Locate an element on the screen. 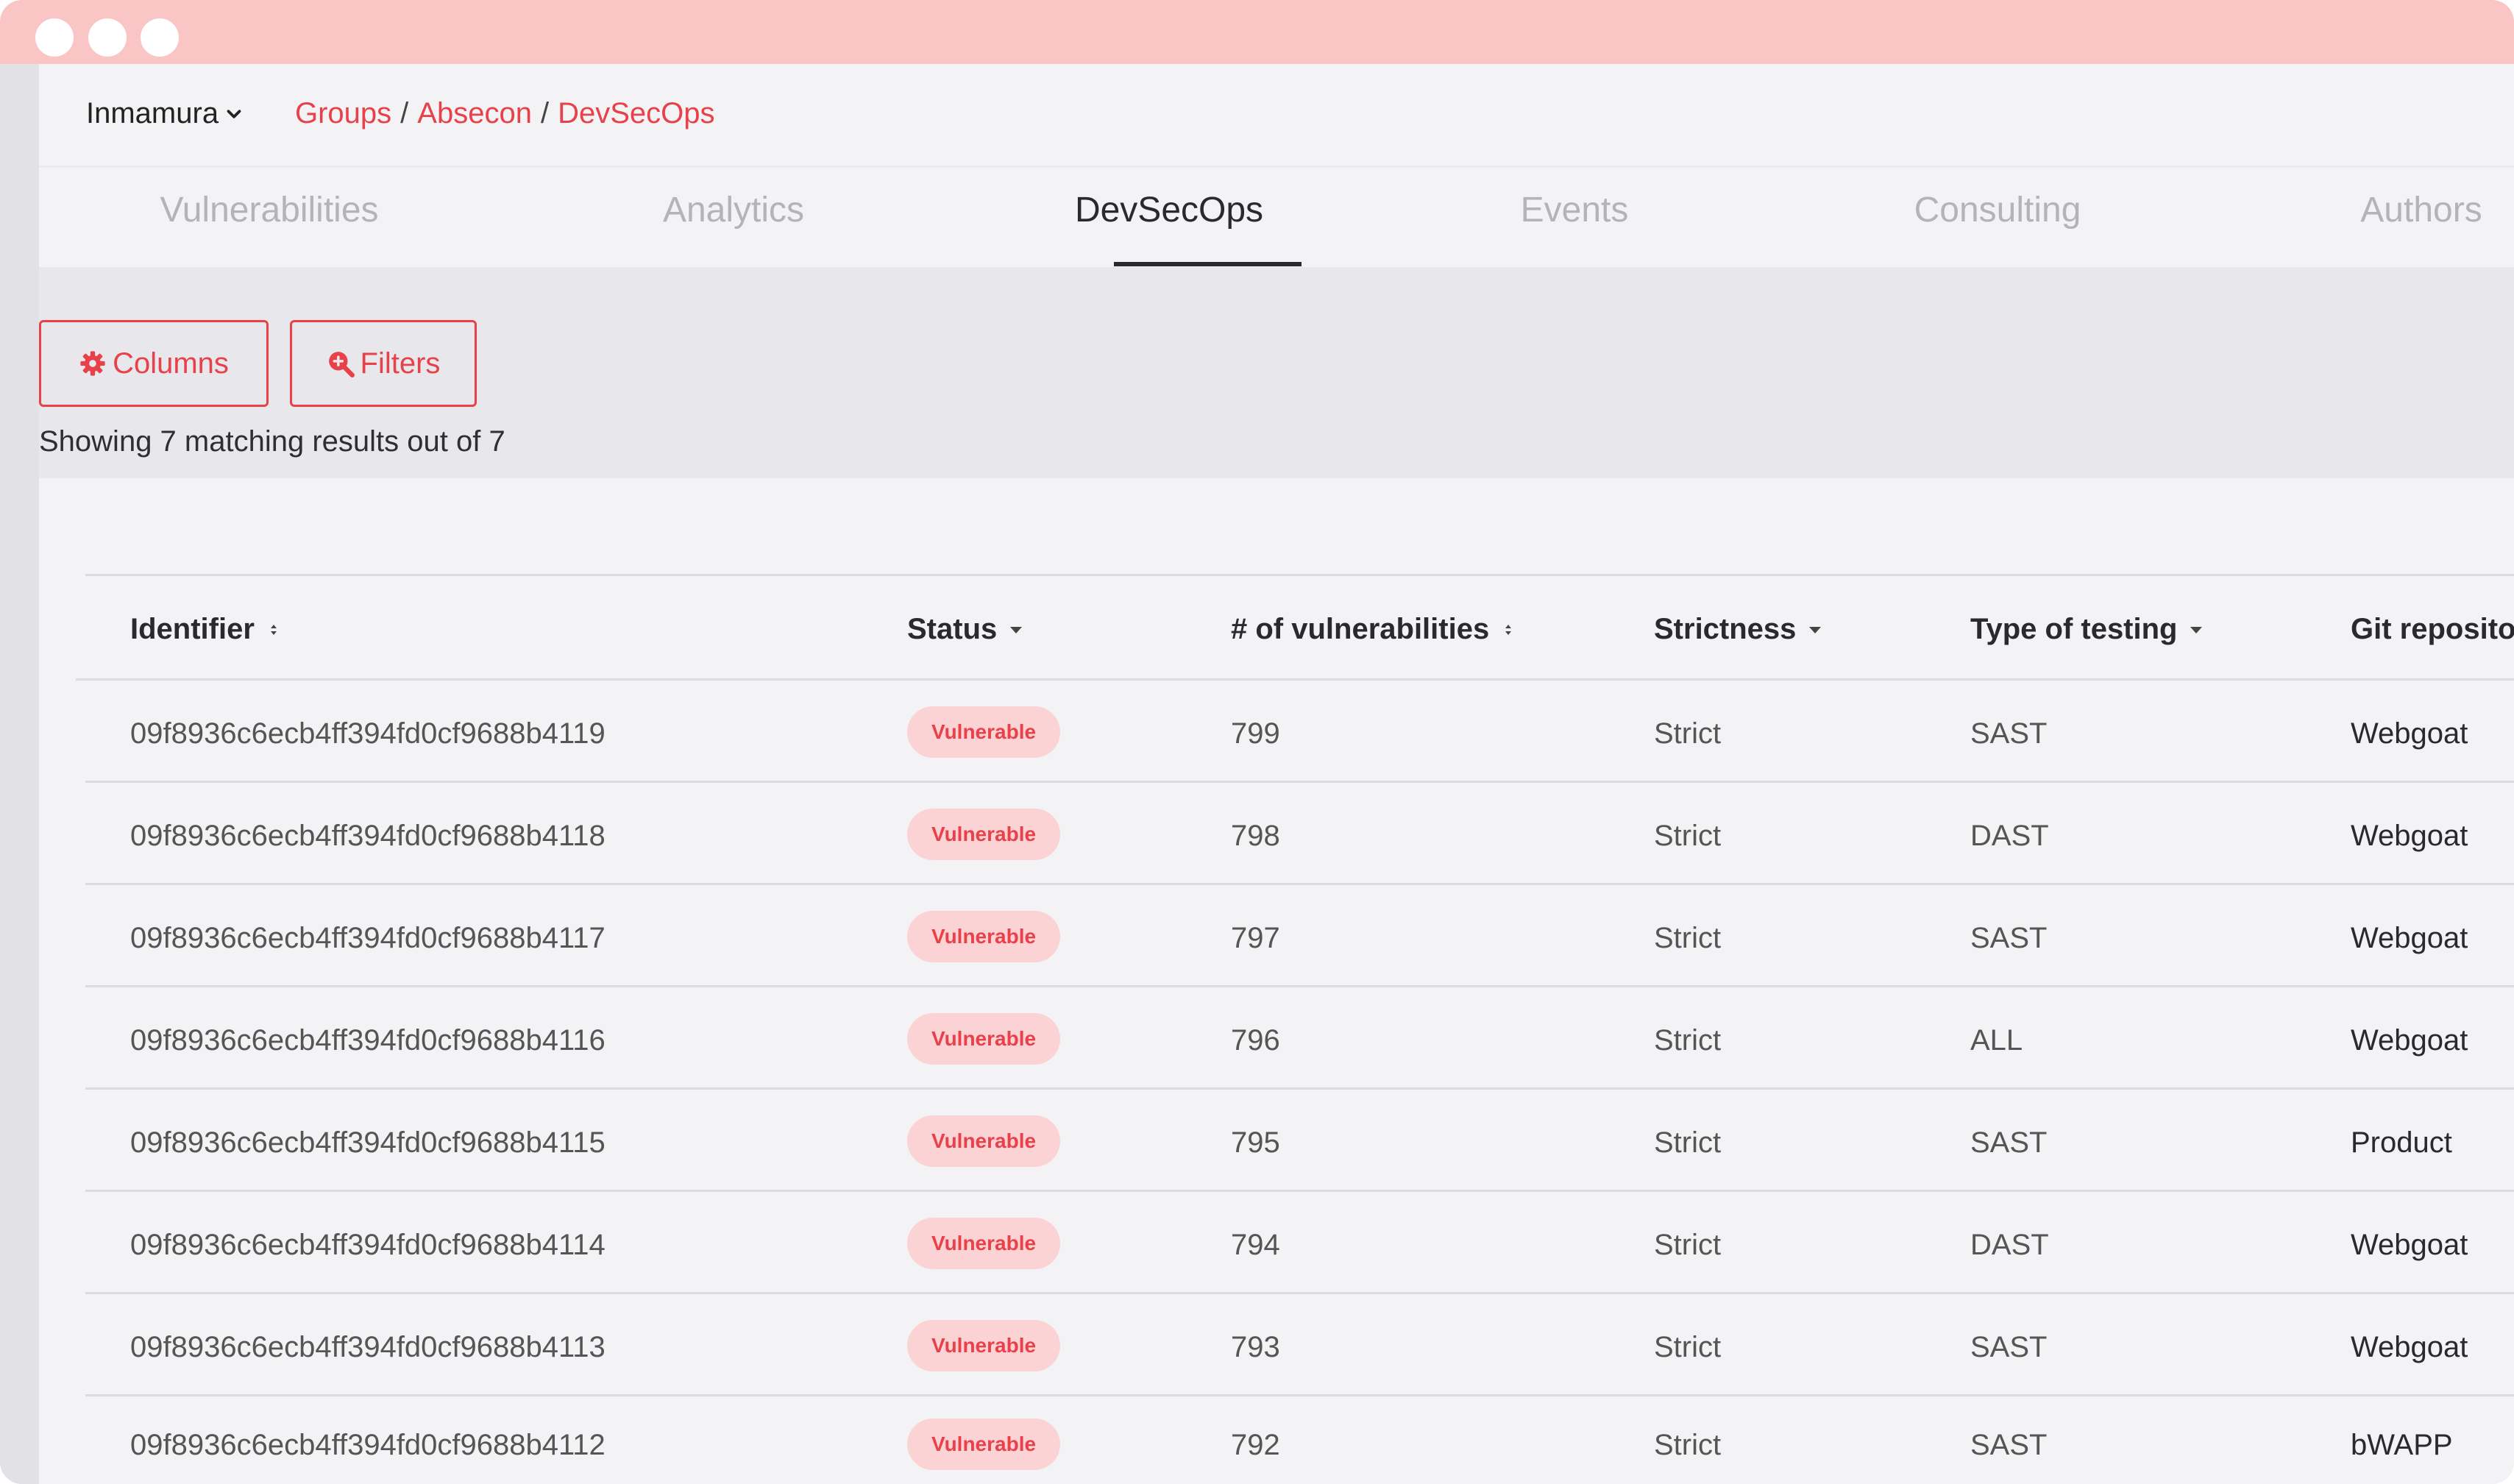  cell-vulnerabilities: 796 is located at coordinates (1255, 1040).